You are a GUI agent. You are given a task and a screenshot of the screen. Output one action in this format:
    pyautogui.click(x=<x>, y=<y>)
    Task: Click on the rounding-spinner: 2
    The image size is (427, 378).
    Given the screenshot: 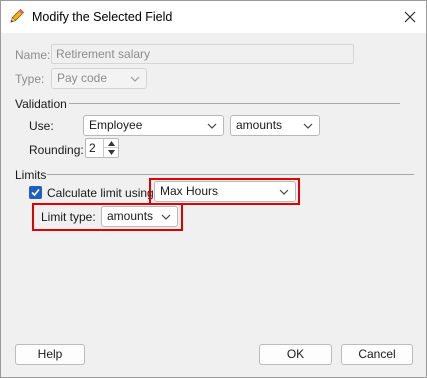 What is the action you would take?
    pyautogui.click(x=102, y=148)
    